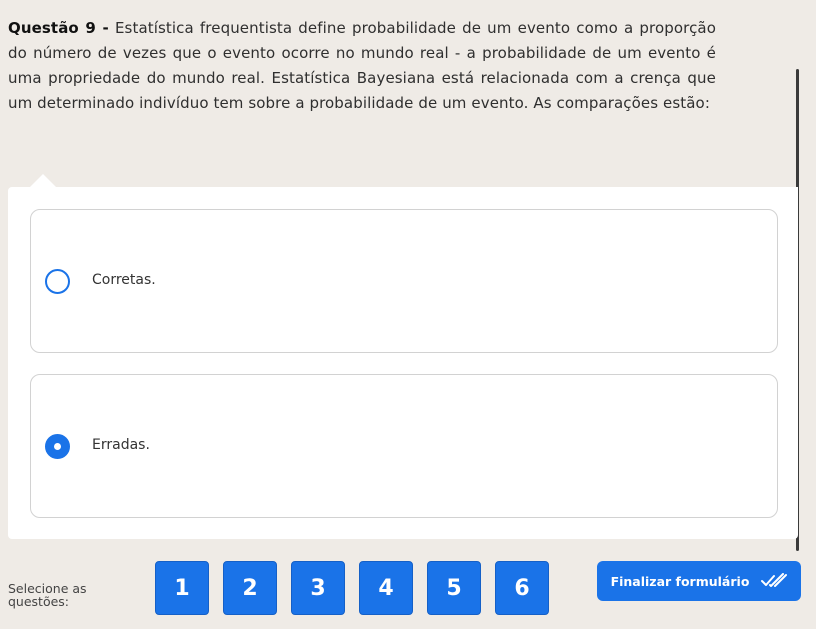 This screenshot has height=629, width=816. Describe the element at coordinates (43, 180) in the screenshot. I see `panel-notch` at that location.